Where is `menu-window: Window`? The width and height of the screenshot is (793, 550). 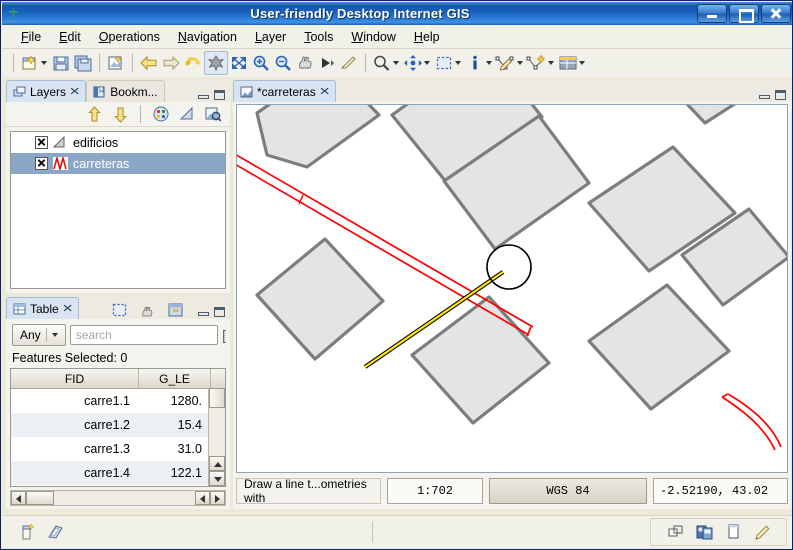
menu-window: Window is located at coordinates (373, 37).